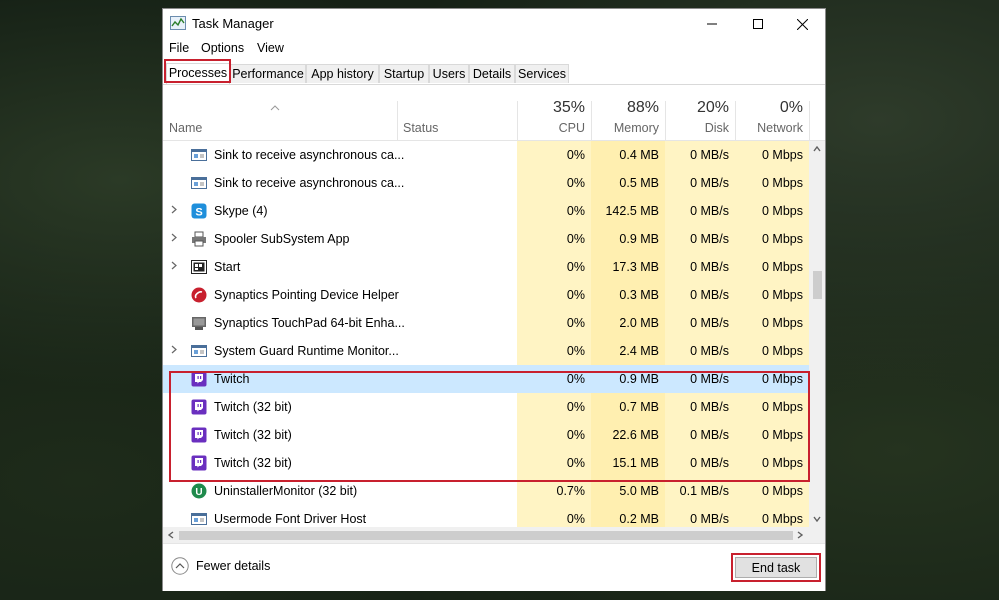 This screenshot has height=600, width=999. What do you see at coordinates (199, 267) in the screenshot?
I see `start-icon` at bounding box center [199, 267].